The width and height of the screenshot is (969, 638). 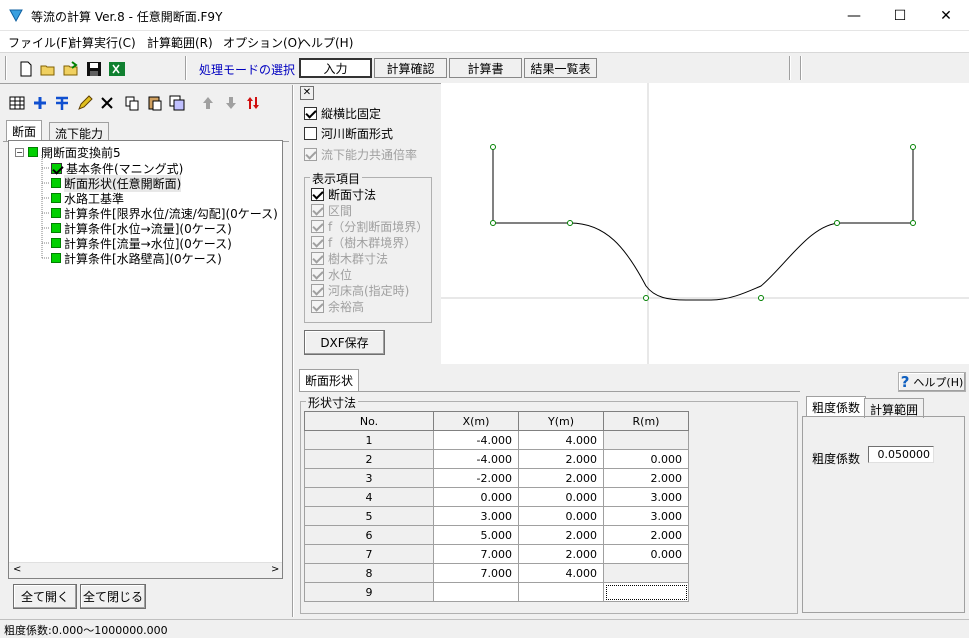 What do you see at coordinates (45, 596) in the screenshot?
I see `expand-all-button: 全て開く` at bounding box center [45, 596].